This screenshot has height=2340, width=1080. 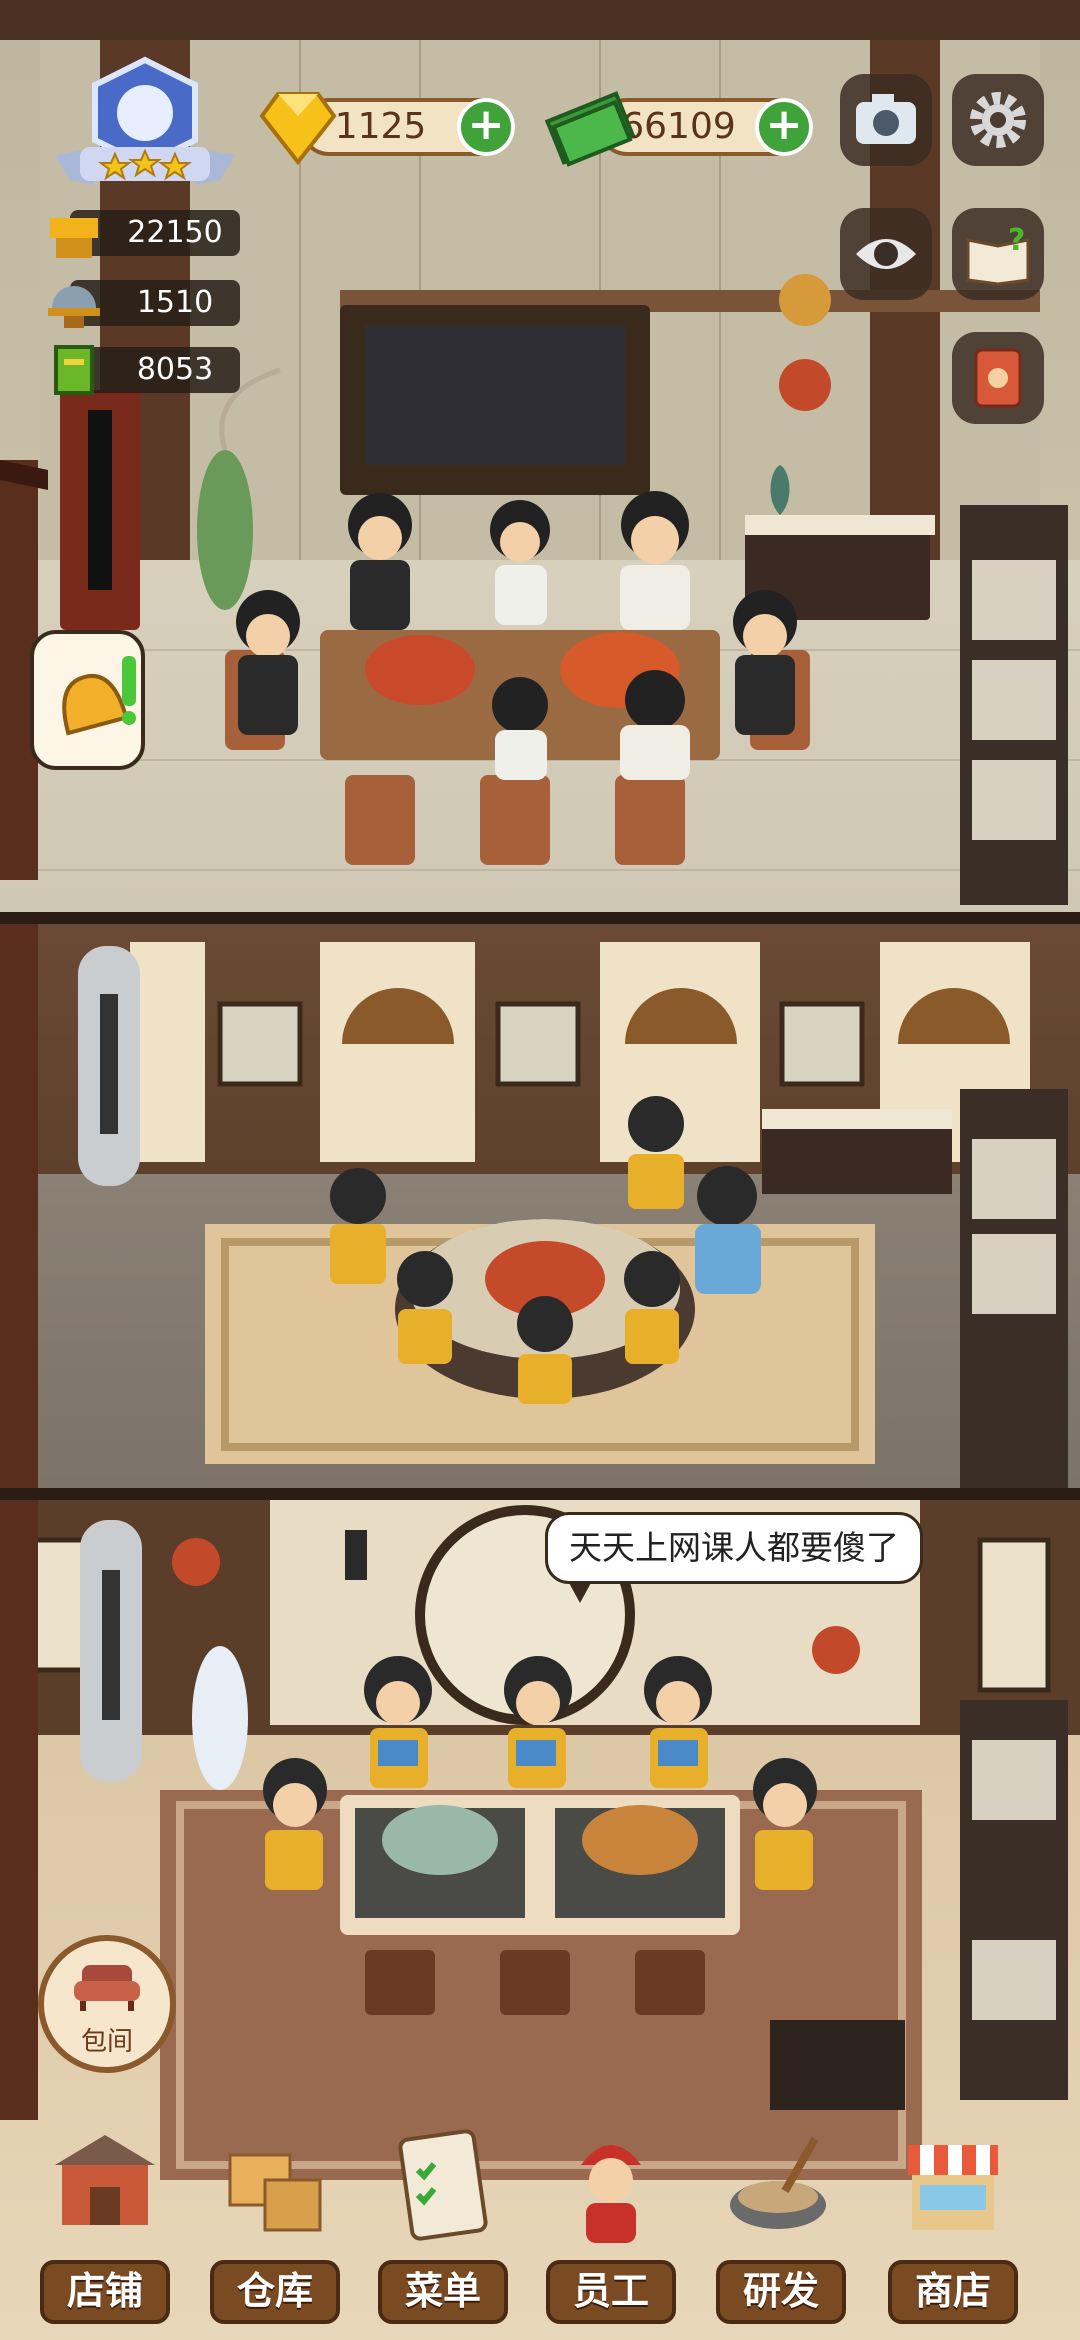 What do you see at coordinates (74, 370) in the screenshot?
I see `menu-book-icon` at bounding box center [74, 370].